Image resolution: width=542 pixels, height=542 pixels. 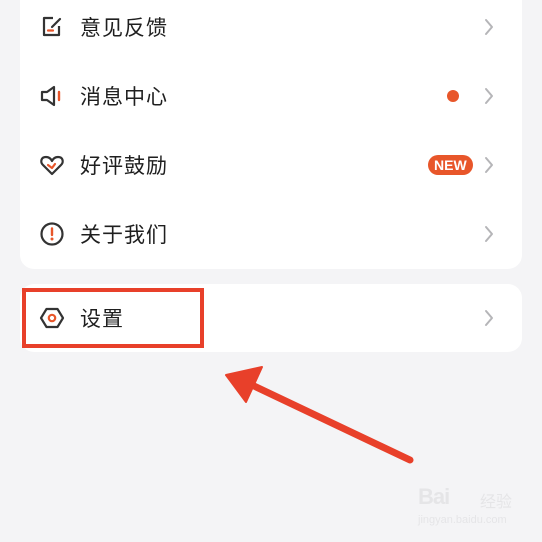 I want to click on watermark-brand-suffix: 经验, so click(x=496, y=501).